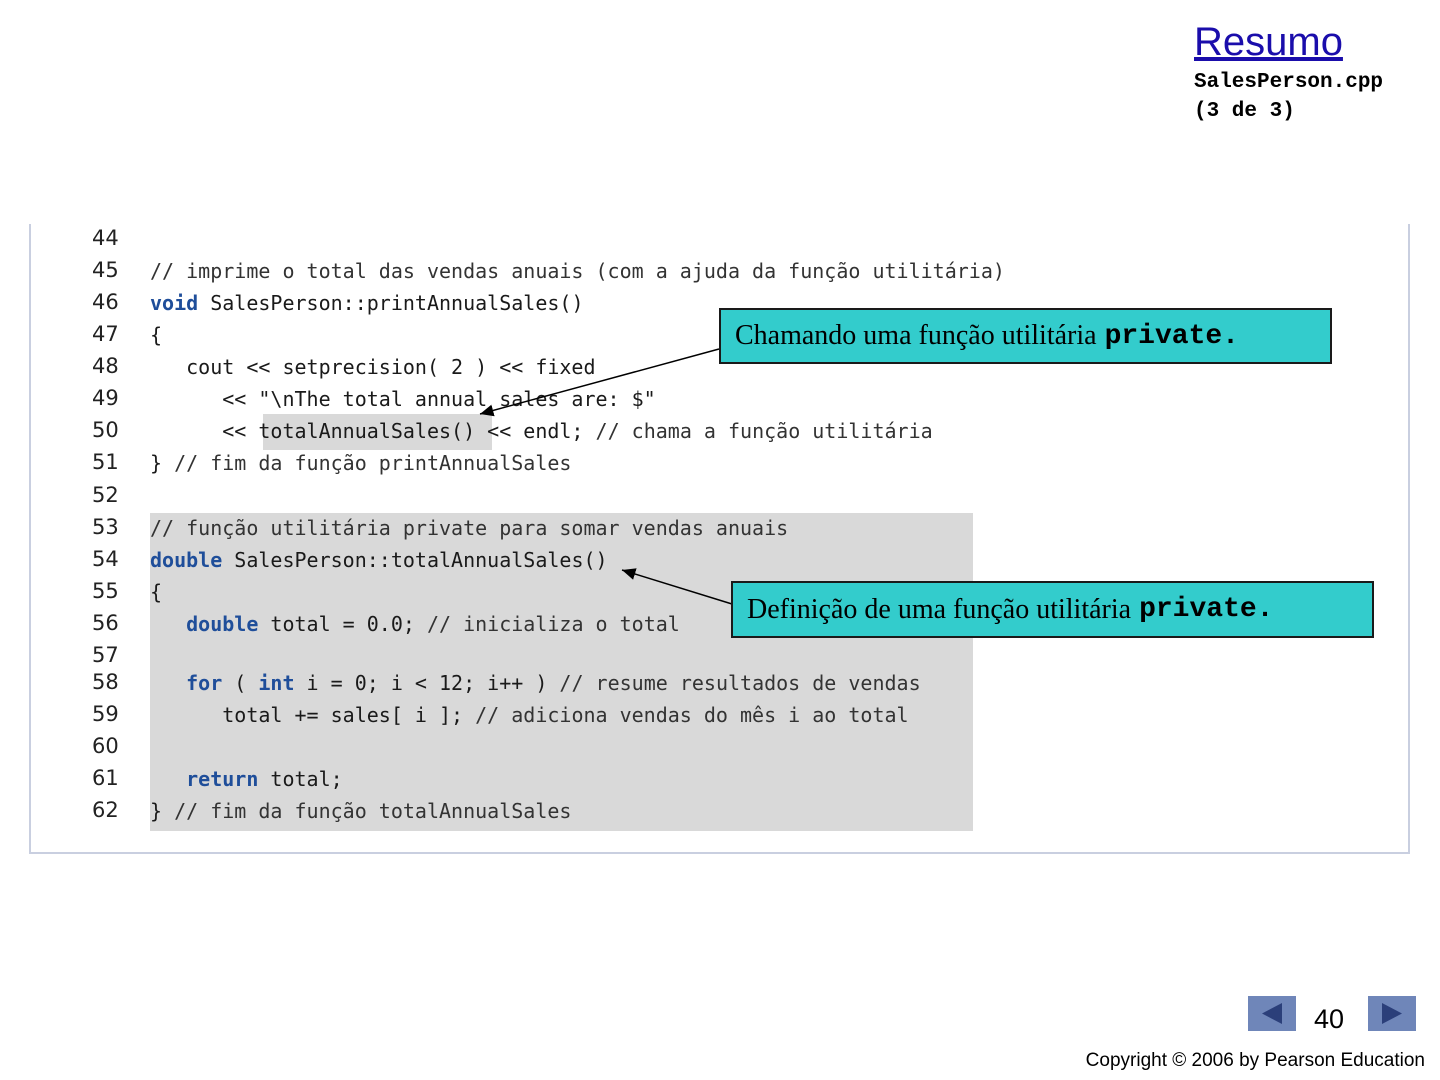 The height and width of the screenshot is (1080, 1440). I want to click on left-arrow-icon, so click(1272, 1013).